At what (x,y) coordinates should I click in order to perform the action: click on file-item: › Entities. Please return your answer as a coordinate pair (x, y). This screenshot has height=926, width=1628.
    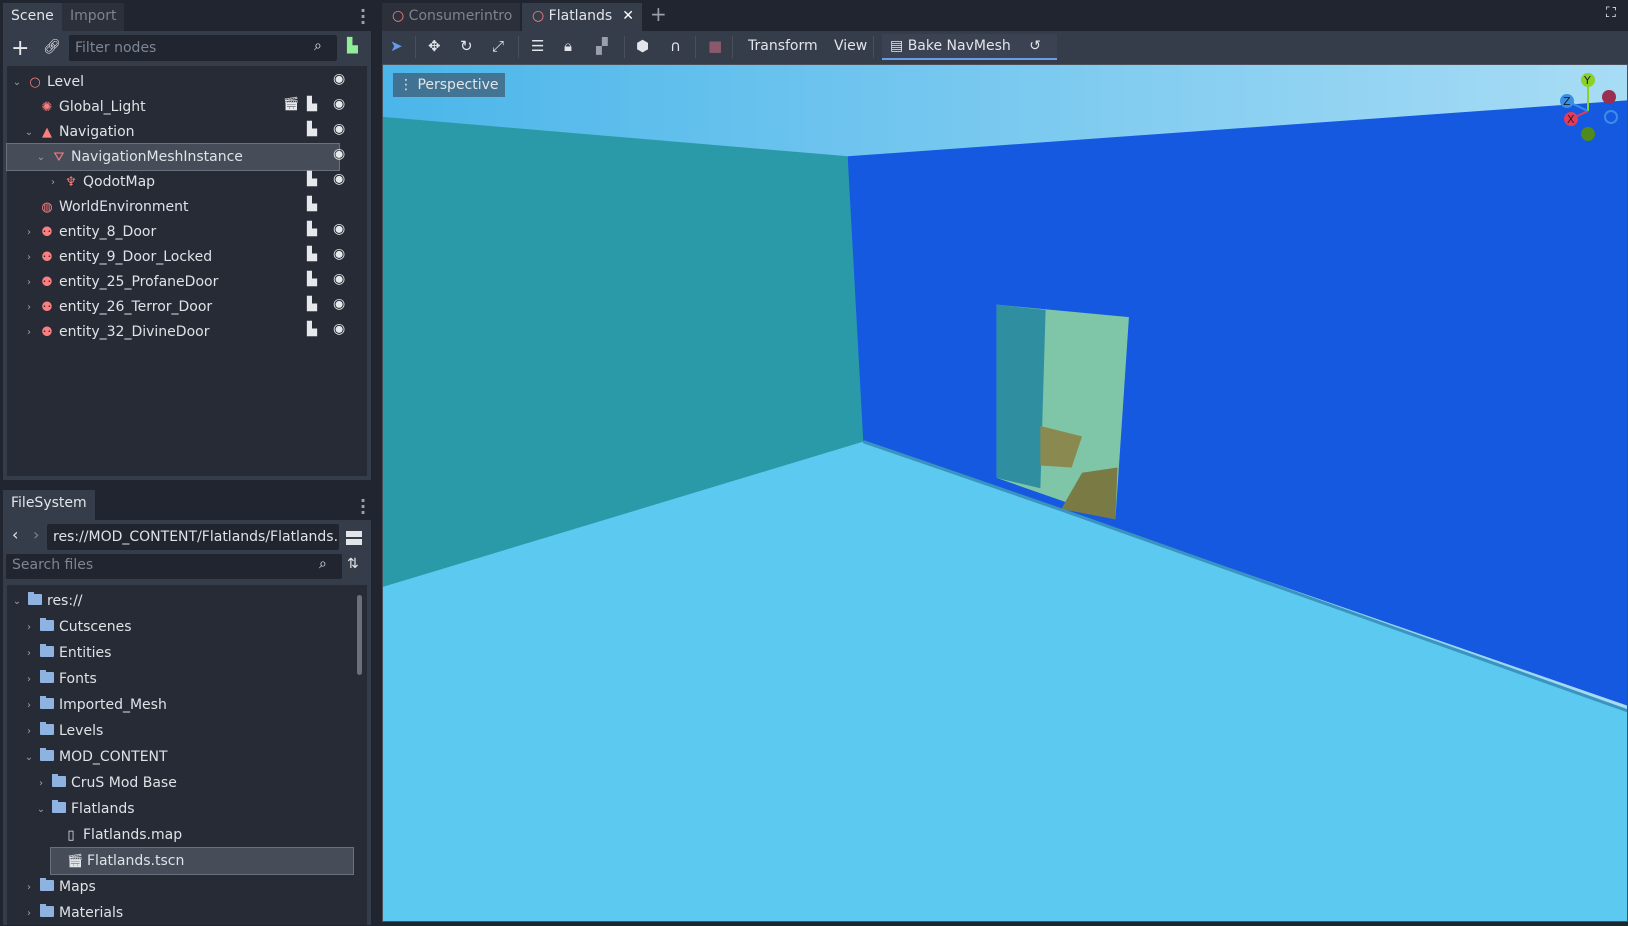
    Looking at the image, I should click on (187, 653).